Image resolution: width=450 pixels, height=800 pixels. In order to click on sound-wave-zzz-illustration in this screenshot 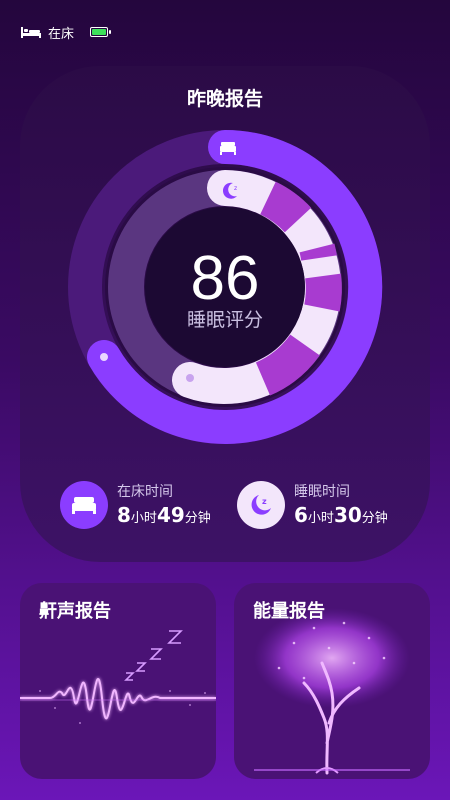, I will do `click(118, 677)`.